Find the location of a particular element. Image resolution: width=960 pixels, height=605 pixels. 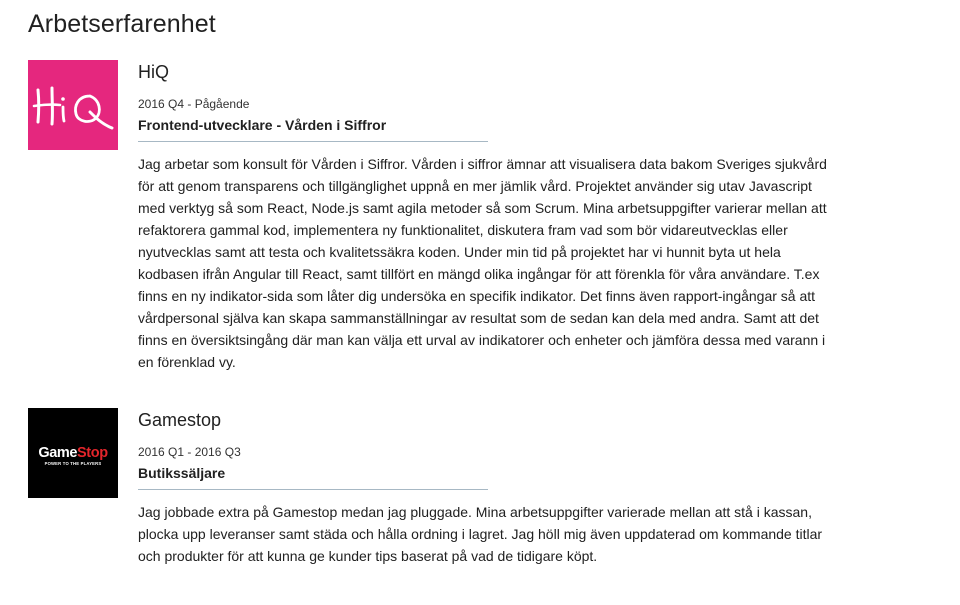

svg-text: POWER TO THE PLAYERS is located at coordinates (73, 463).